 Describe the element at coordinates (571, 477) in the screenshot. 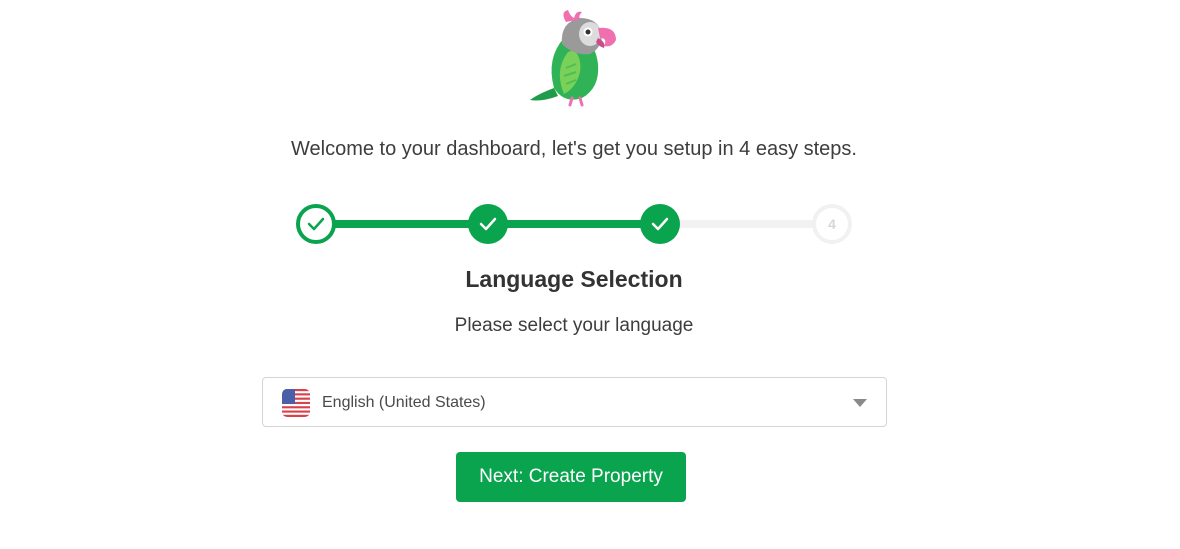

I see `next-create-property-button: Next: Create Property` at that location.